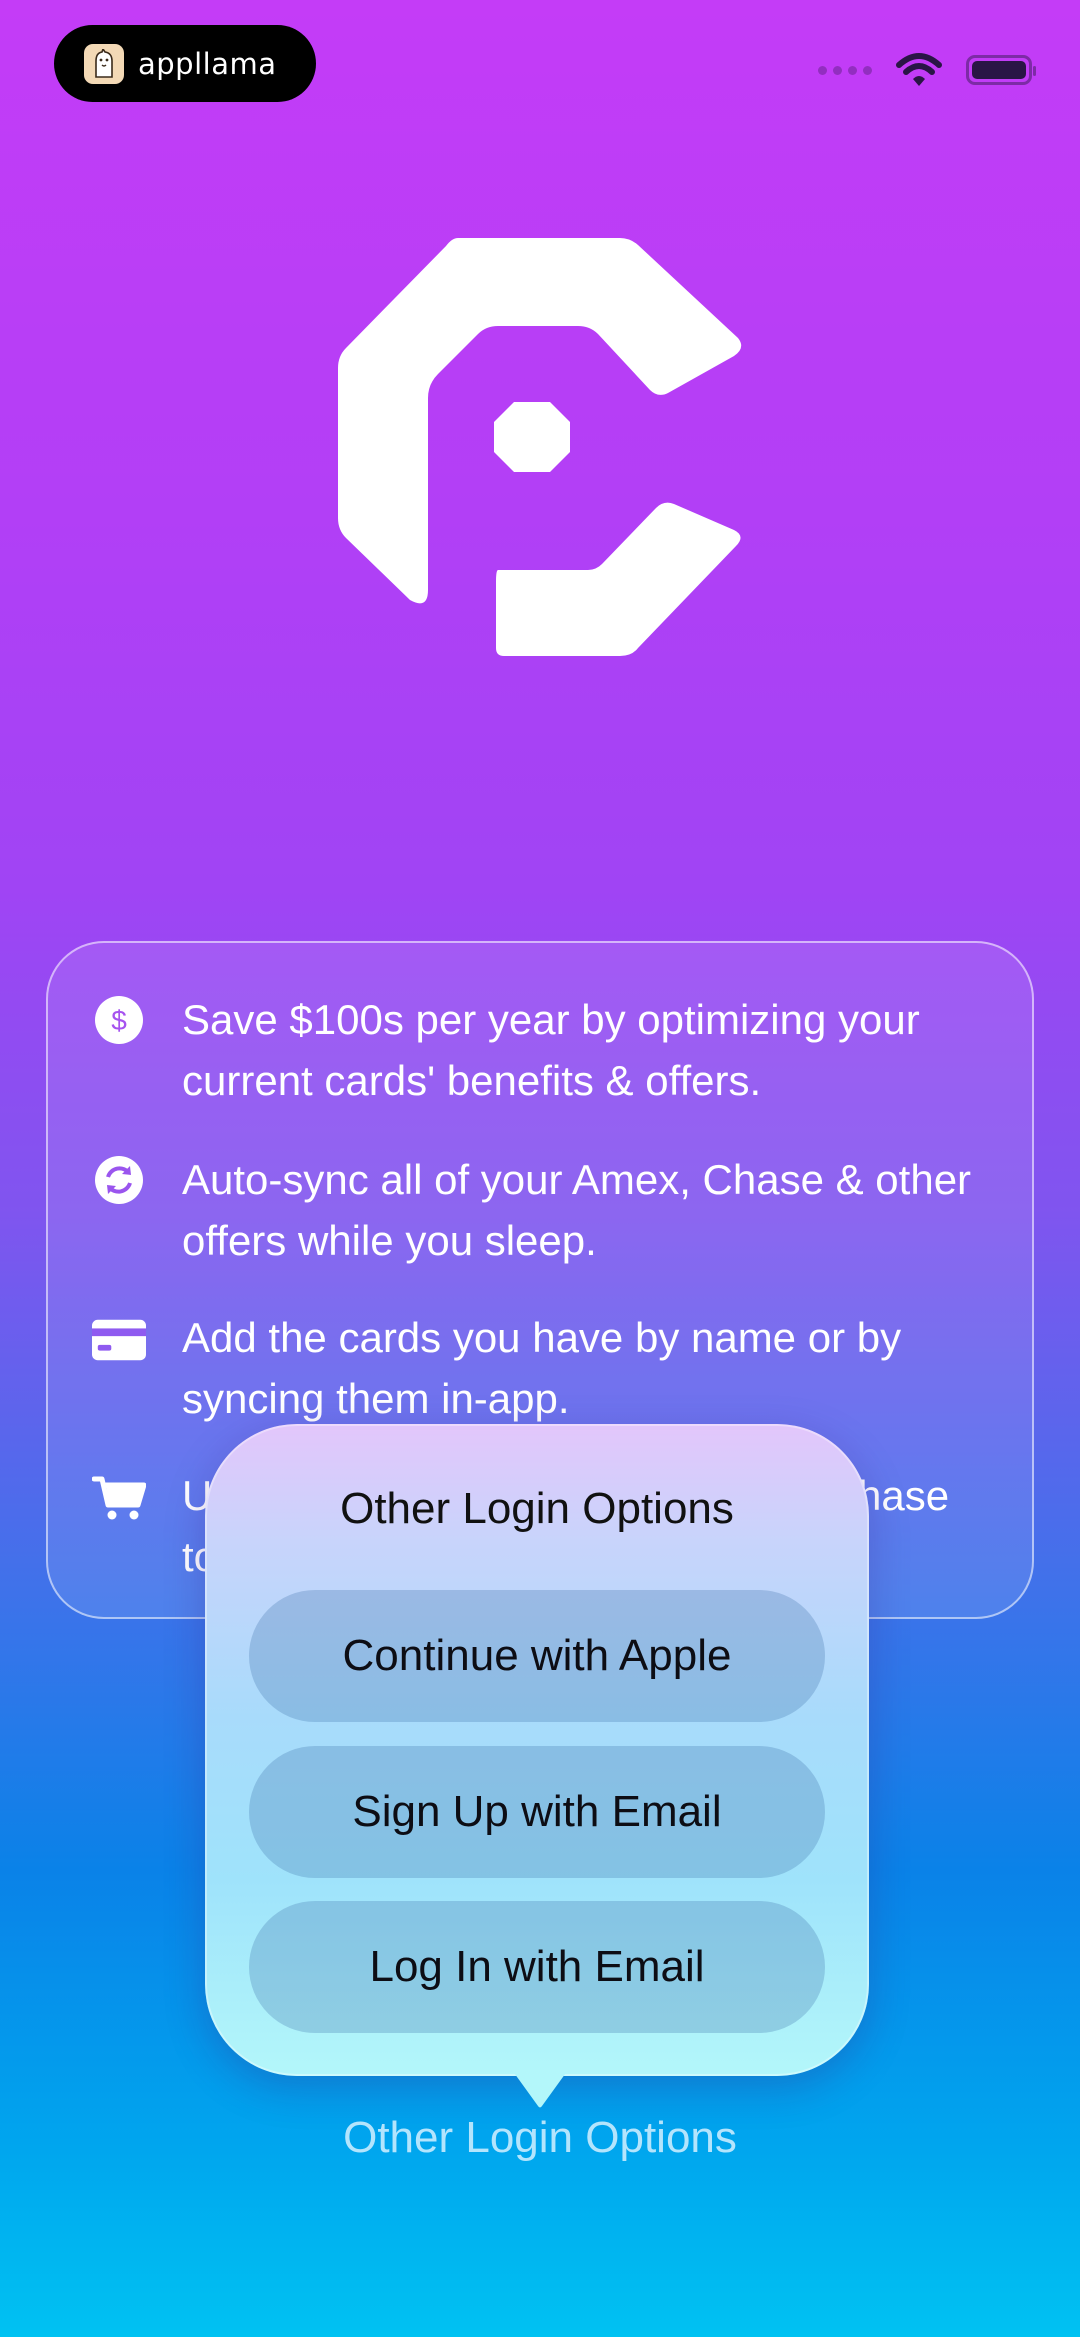 The height and width of the screenshot is (2337, 1080). I want to click on log-in-with-email-button: Log In with Email, so click(537, 1967).